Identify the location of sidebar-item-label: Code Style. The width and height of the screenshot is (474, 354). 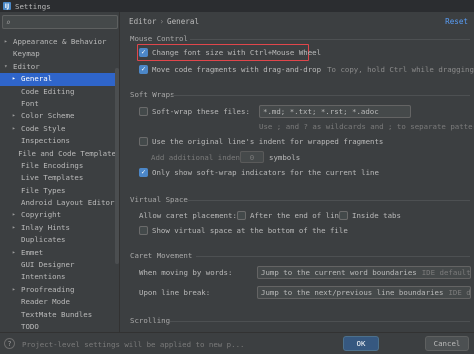
(43, 128).